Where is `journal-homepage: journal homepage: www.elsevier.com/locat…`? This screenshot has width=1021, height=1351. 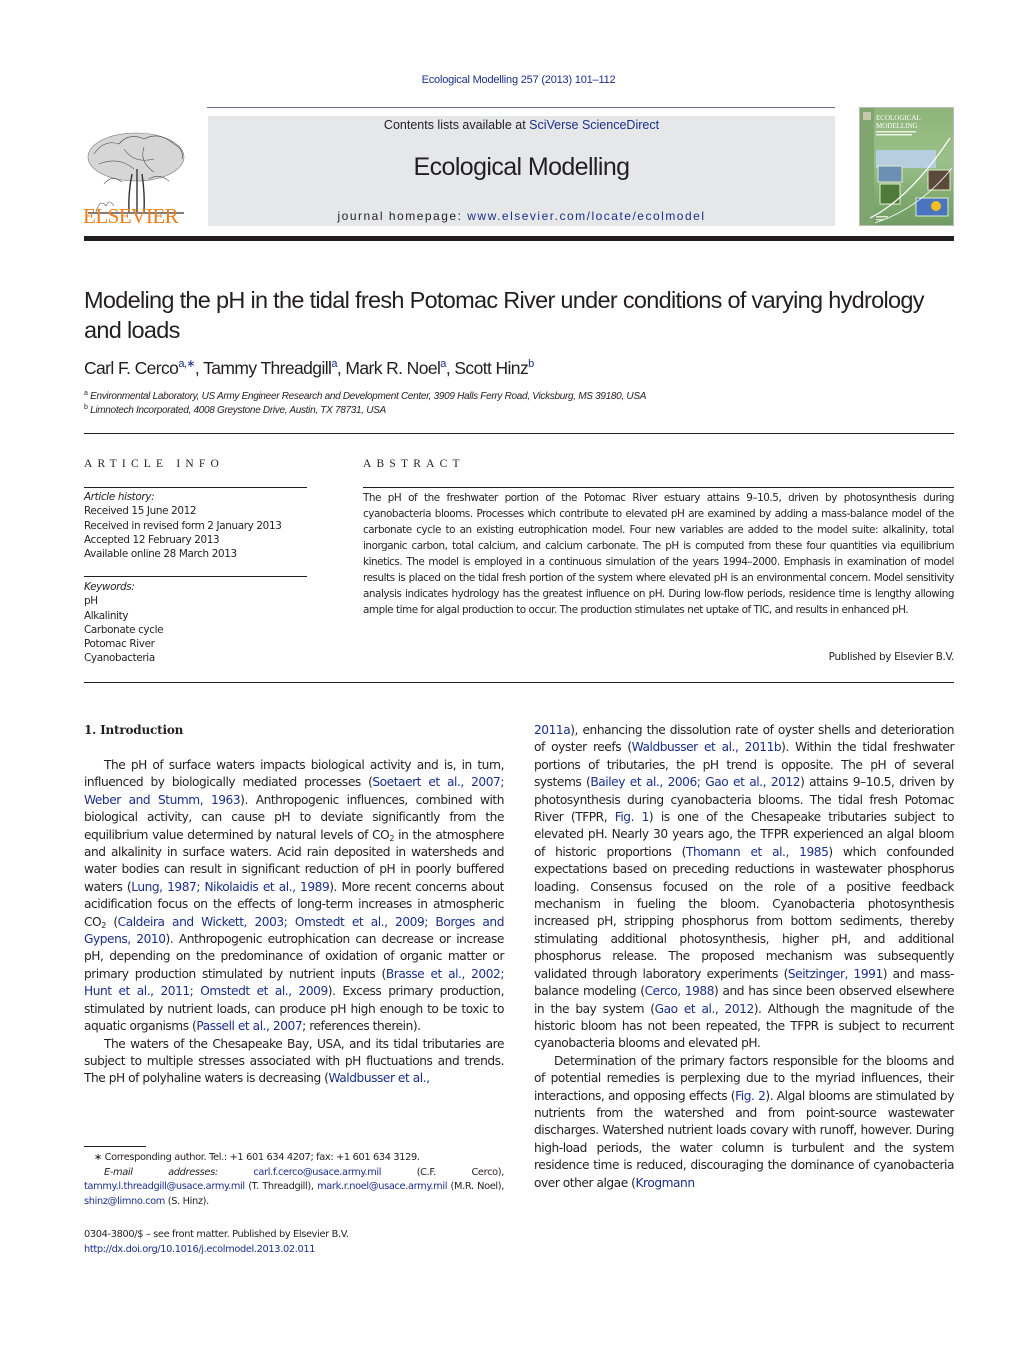
journal-homepage: journal homepage: www.elsevier.com/locat… is located at coordinates (521, 216).